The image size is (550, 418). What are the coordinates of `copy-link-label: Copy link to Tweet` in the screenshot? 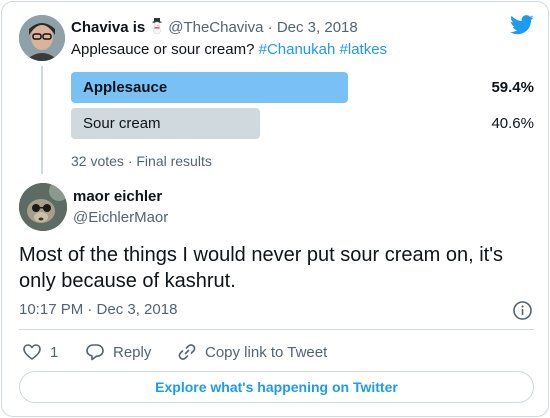 It's located at (266, 352).